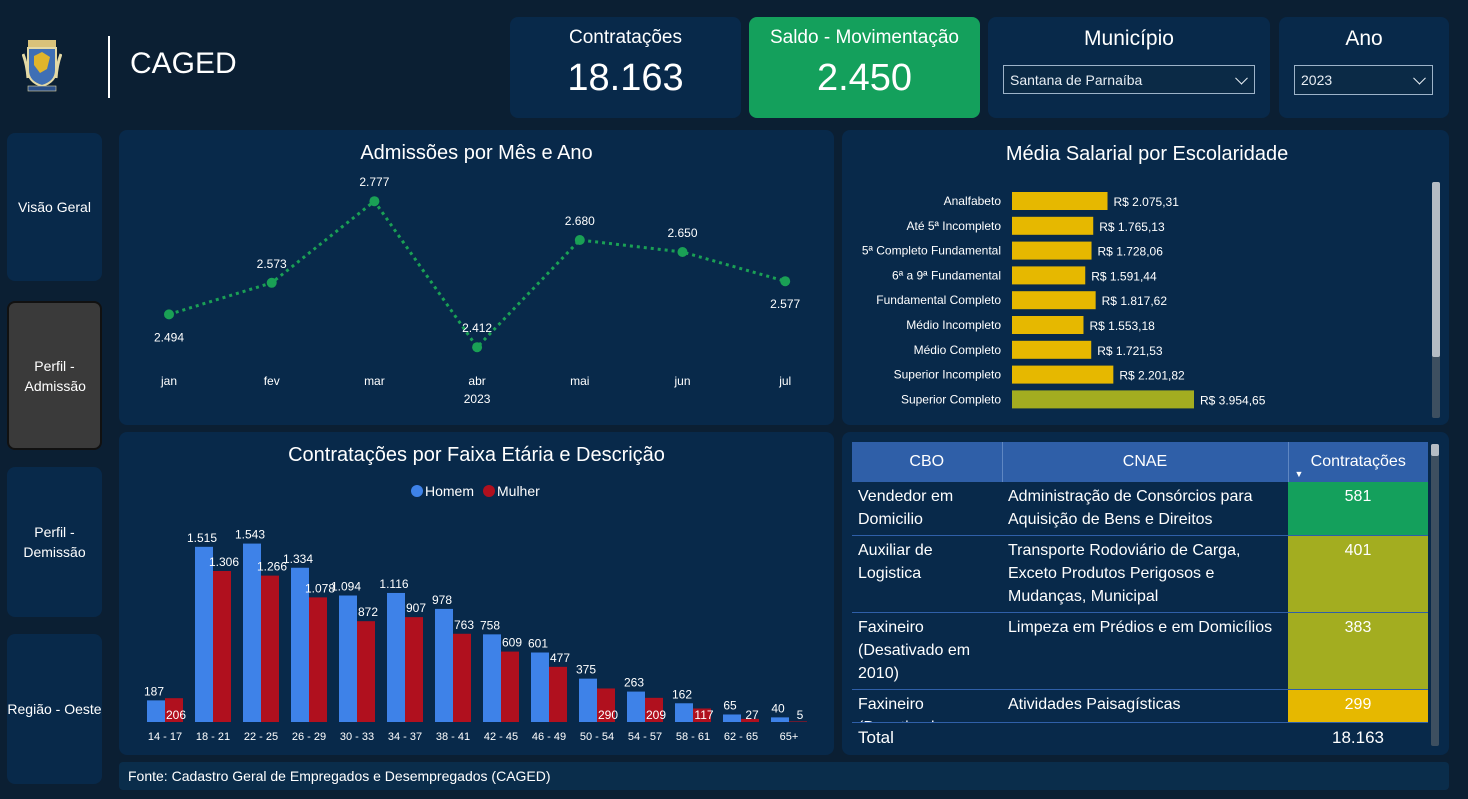 This screenshot has width=1468, height=799. What do you see at coordinates (298, 559) in the screenshot?
I see `bar-value-label: 1.334` at bounding box center [298, 559].